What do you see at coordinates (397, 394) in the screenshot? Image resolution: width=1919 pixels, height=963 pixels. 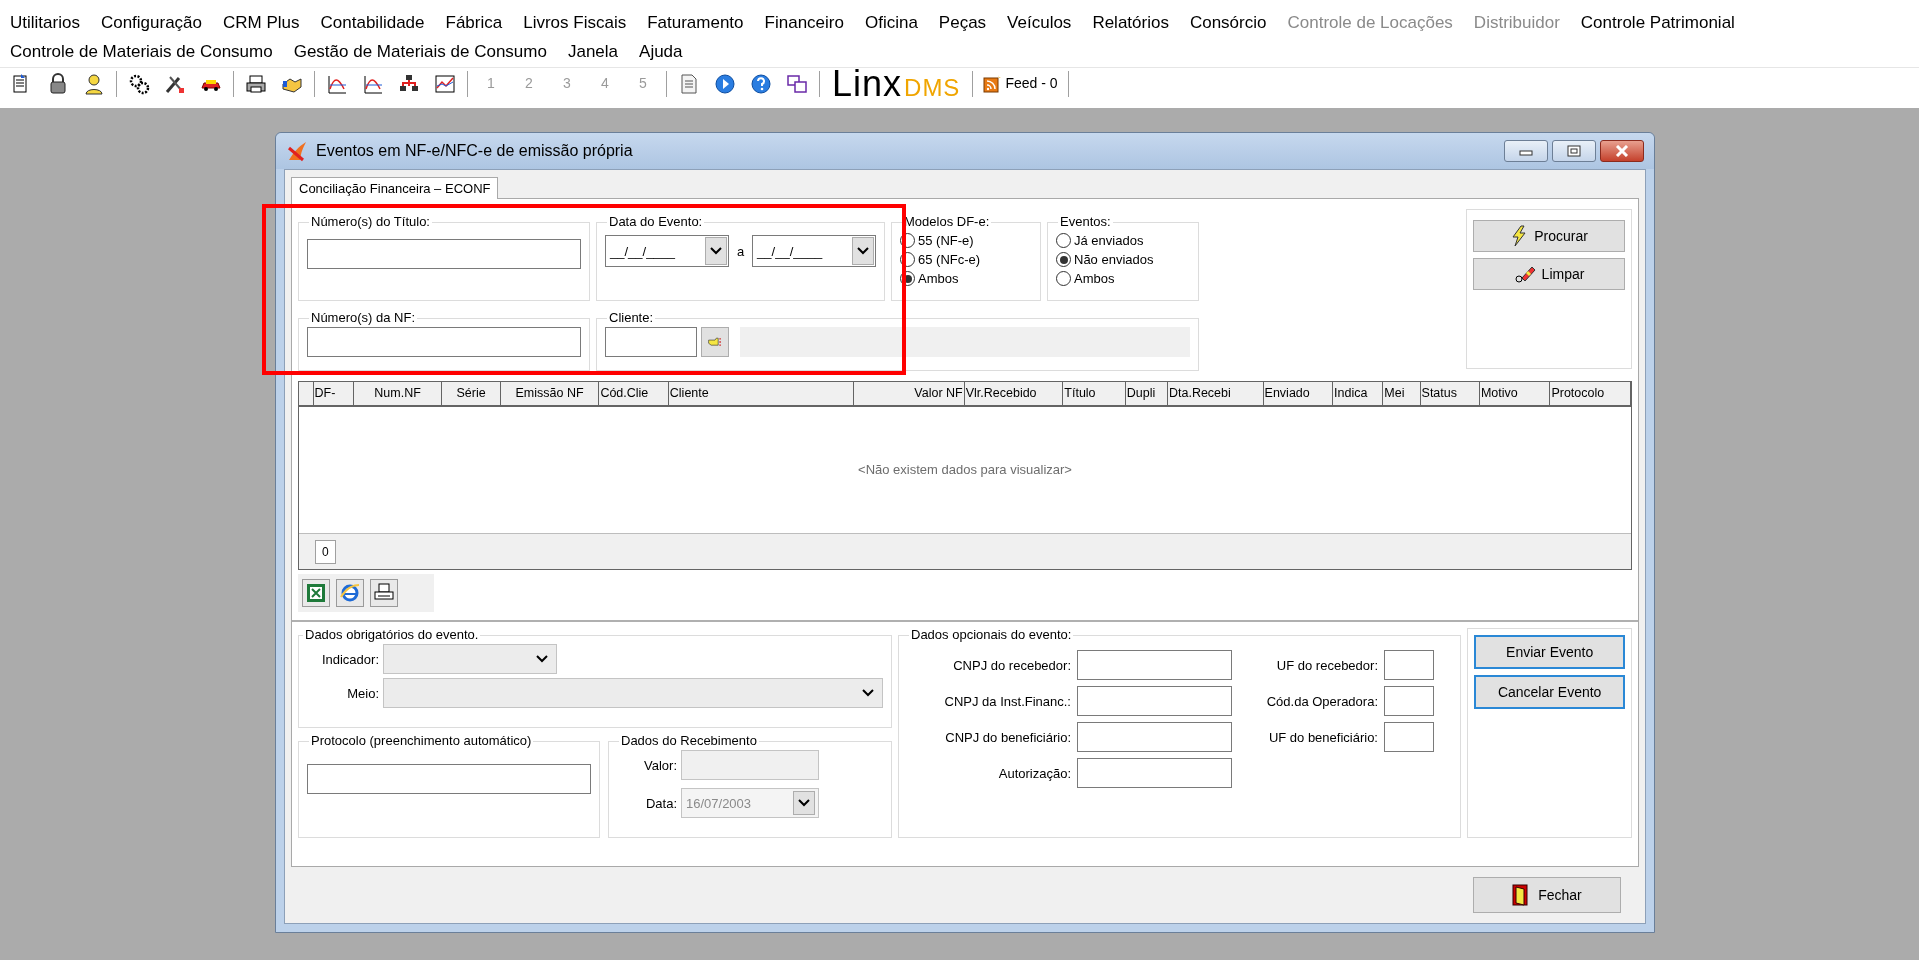 I see `column-header: Num.NF` at bounding box center [397, 394].